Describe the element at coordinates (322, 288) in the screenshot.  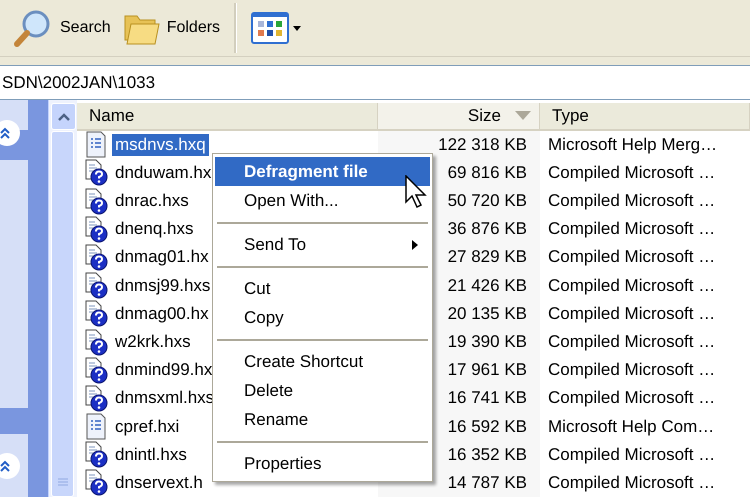
I see `menu-item: Cut` at that location.